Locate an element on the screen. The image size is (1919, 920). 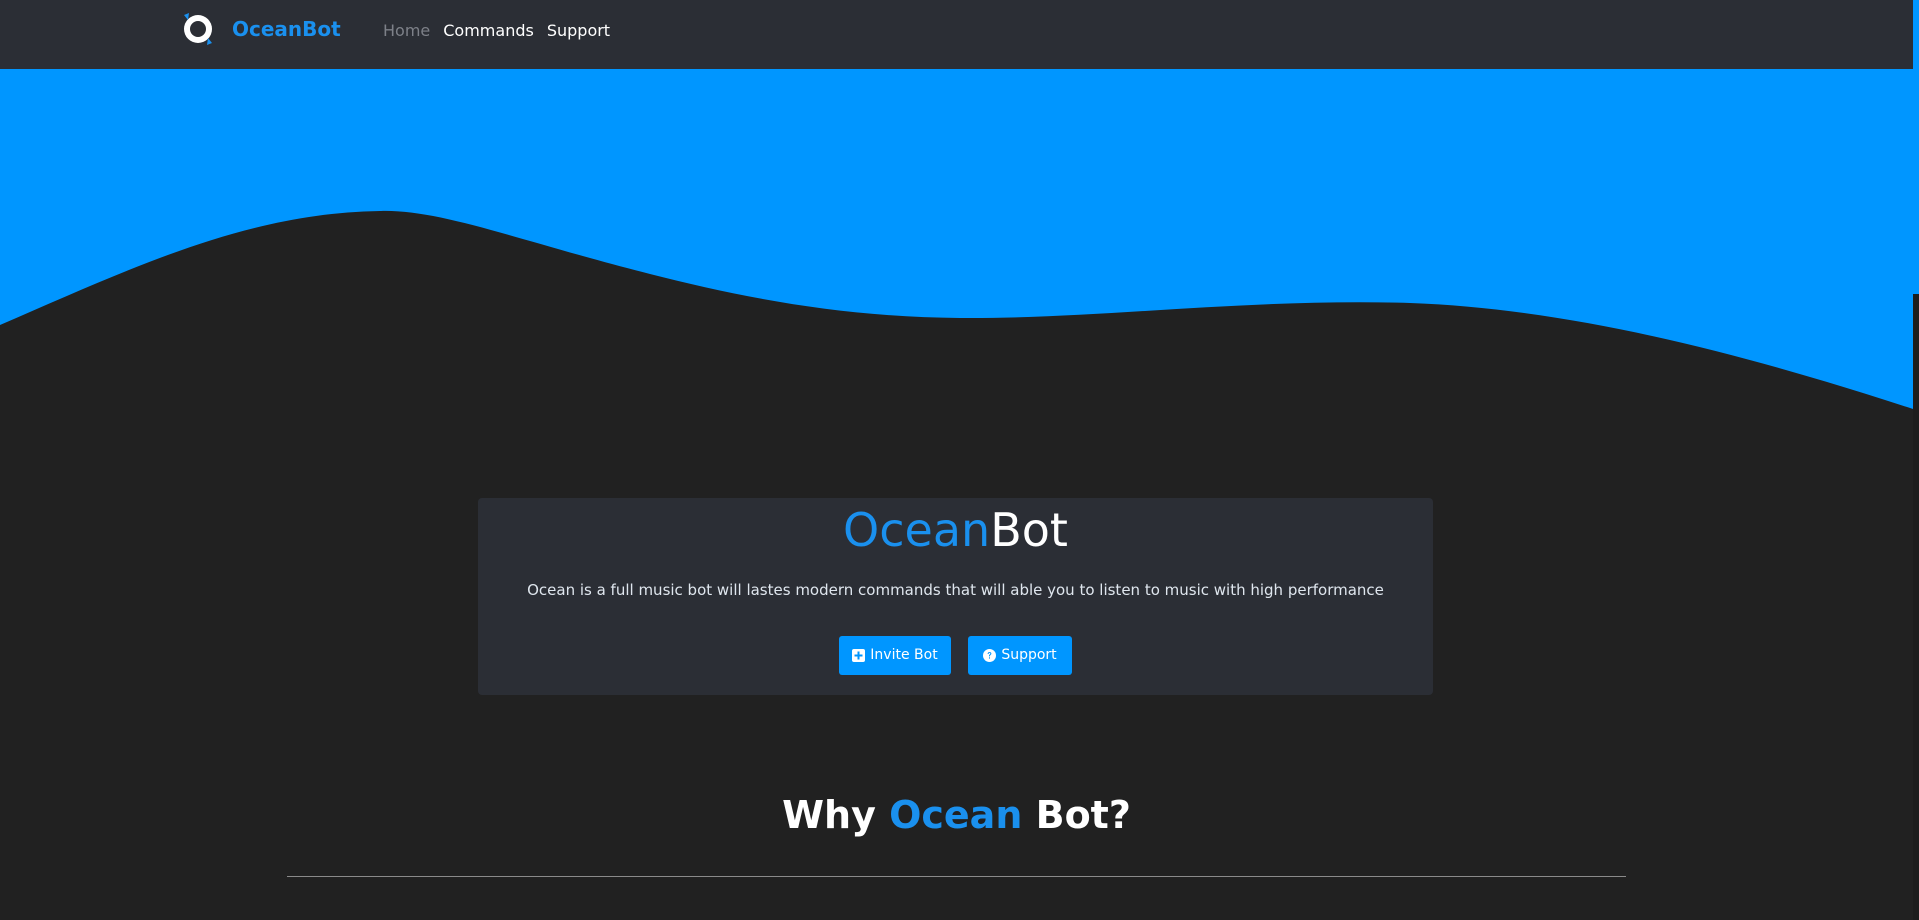
brand-name: OceanBot is located at coordinates (286, 29).